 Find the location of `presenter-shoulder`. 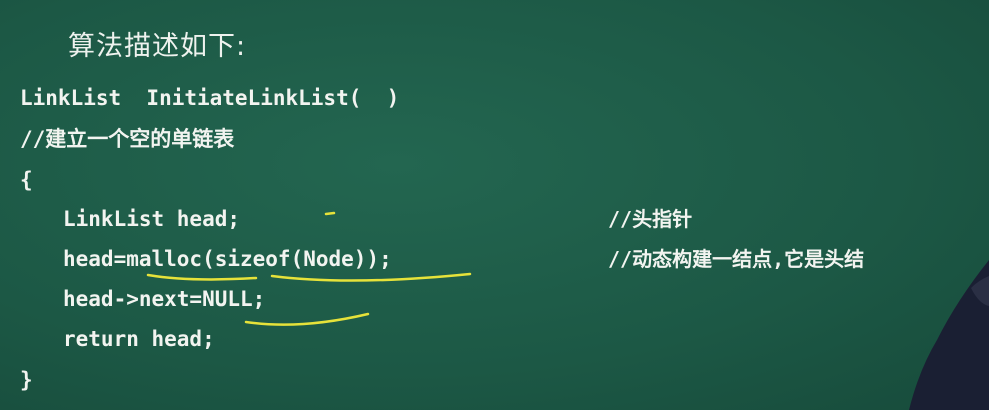

presenter-shoulder is located at coordinates (949, 335).